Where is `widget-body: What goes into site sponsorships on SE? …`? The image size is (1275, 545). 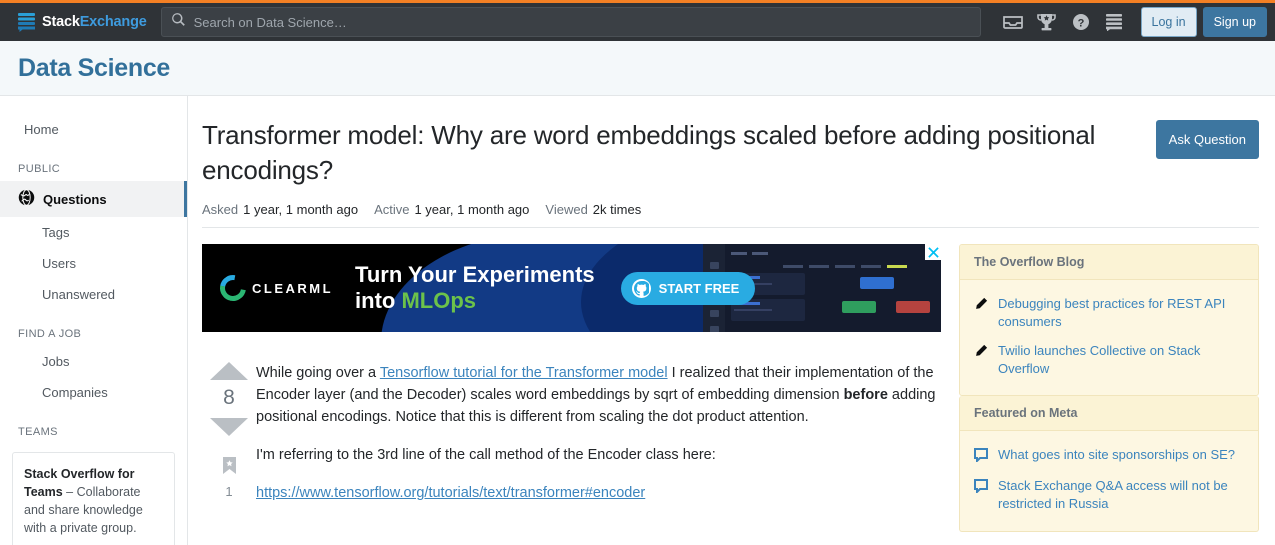 widget-body: What goes into site sponsorships on SE? … is located at coordinates (1109, 481).